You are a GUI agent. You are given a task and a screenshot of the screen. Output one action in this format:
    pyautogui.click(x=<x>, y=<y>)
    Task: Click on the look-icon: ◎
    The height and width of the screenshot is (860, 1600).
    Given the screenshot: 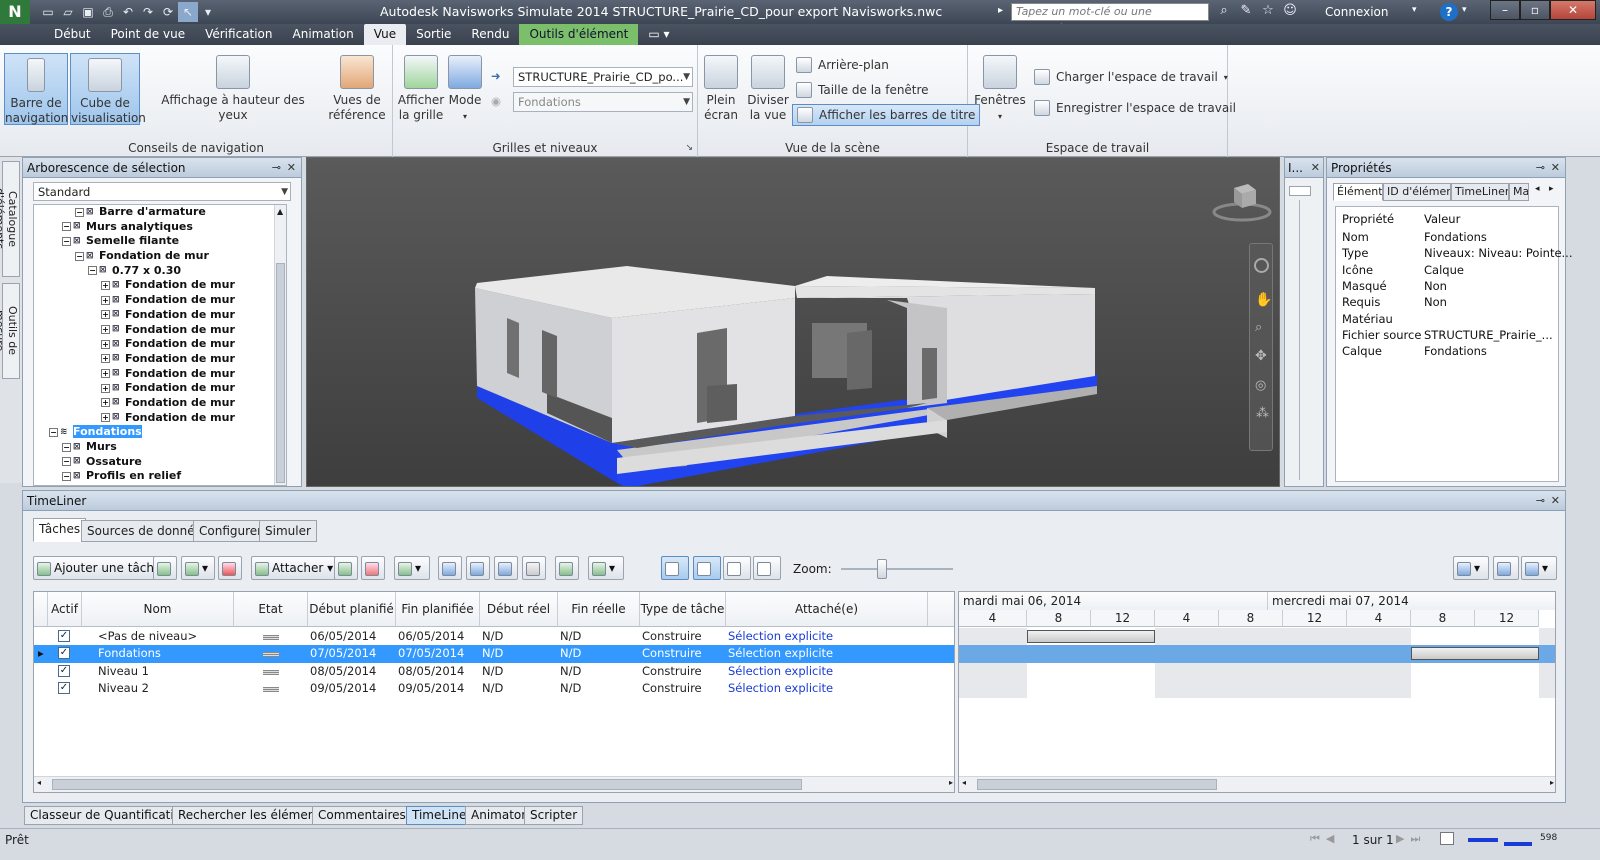 What is the action you would take?
    pyautogui.click(x=1260, y=385)
    